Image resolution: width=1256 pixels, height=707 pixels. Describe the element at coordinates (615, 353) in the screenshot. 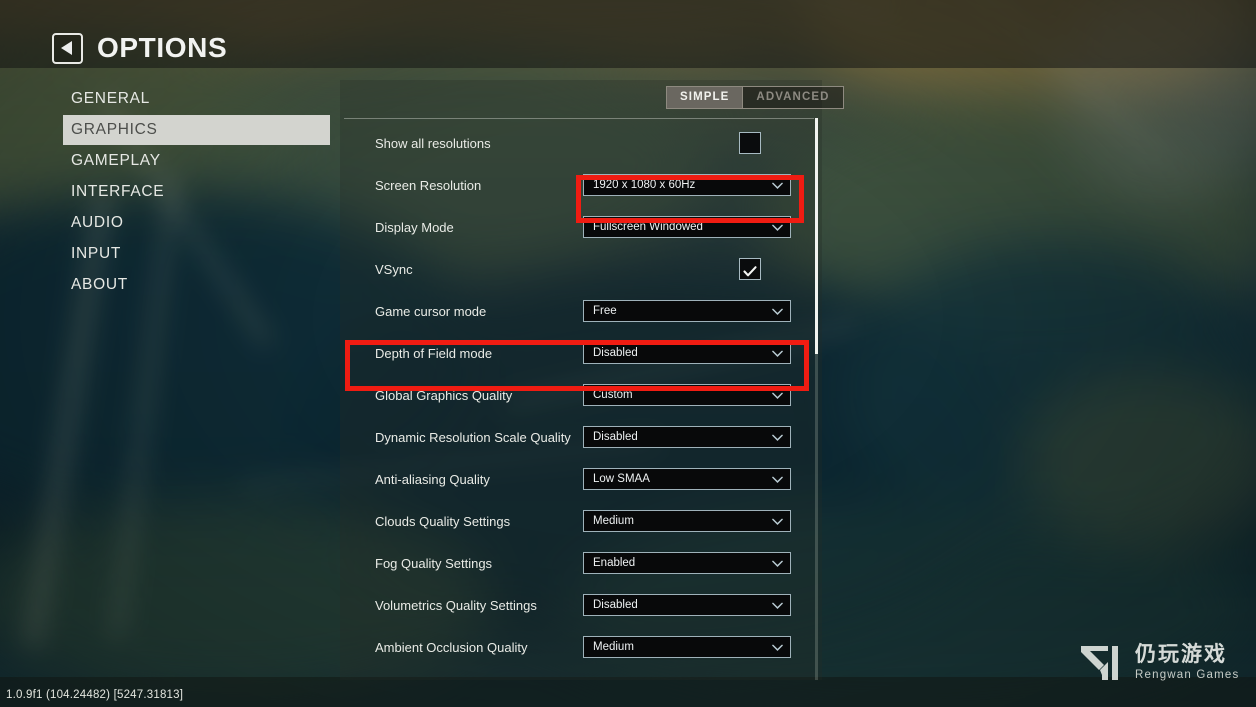

I see `dropdown-value-depth-of-field-mode: Disabled` at that location.